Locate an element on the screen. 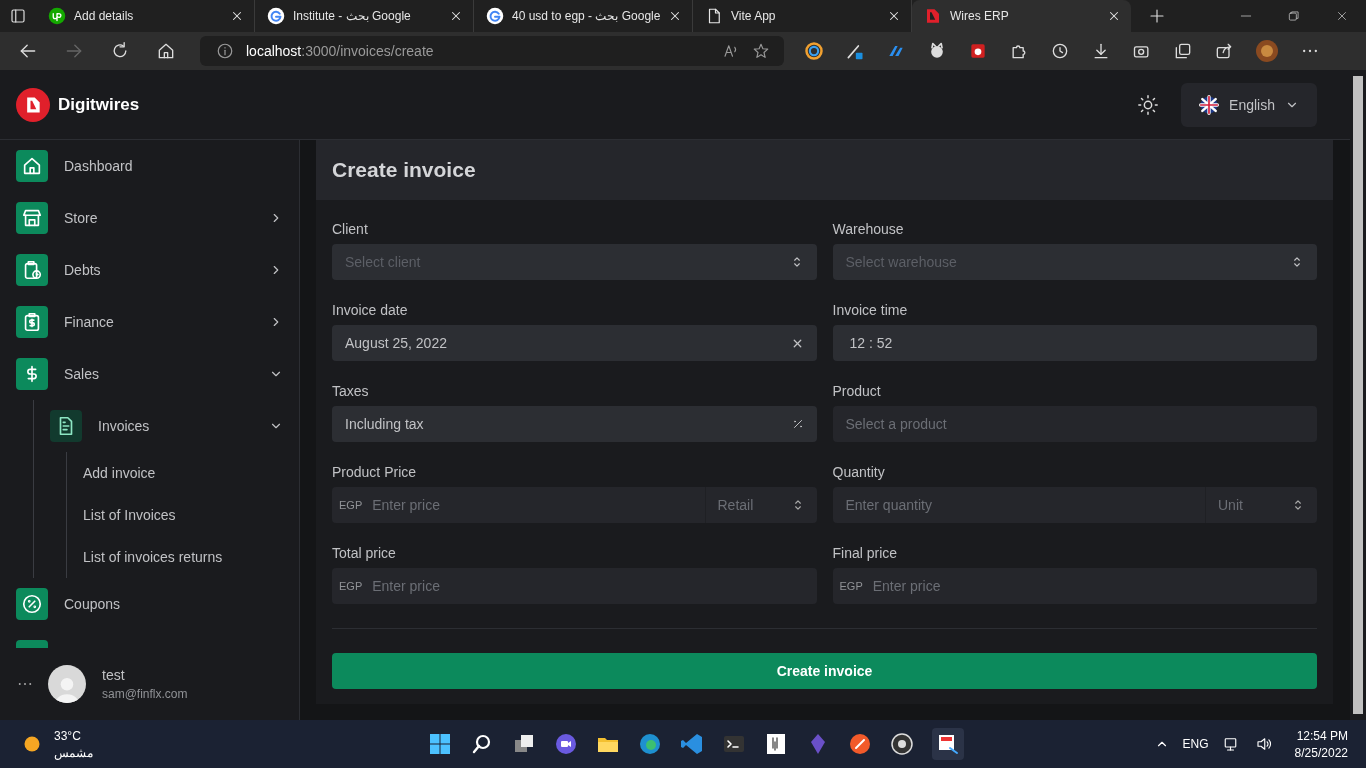 Image resolution: width=1366 pixels, height=768 pixels. language-select: English is located at coordinates (1249, 104).